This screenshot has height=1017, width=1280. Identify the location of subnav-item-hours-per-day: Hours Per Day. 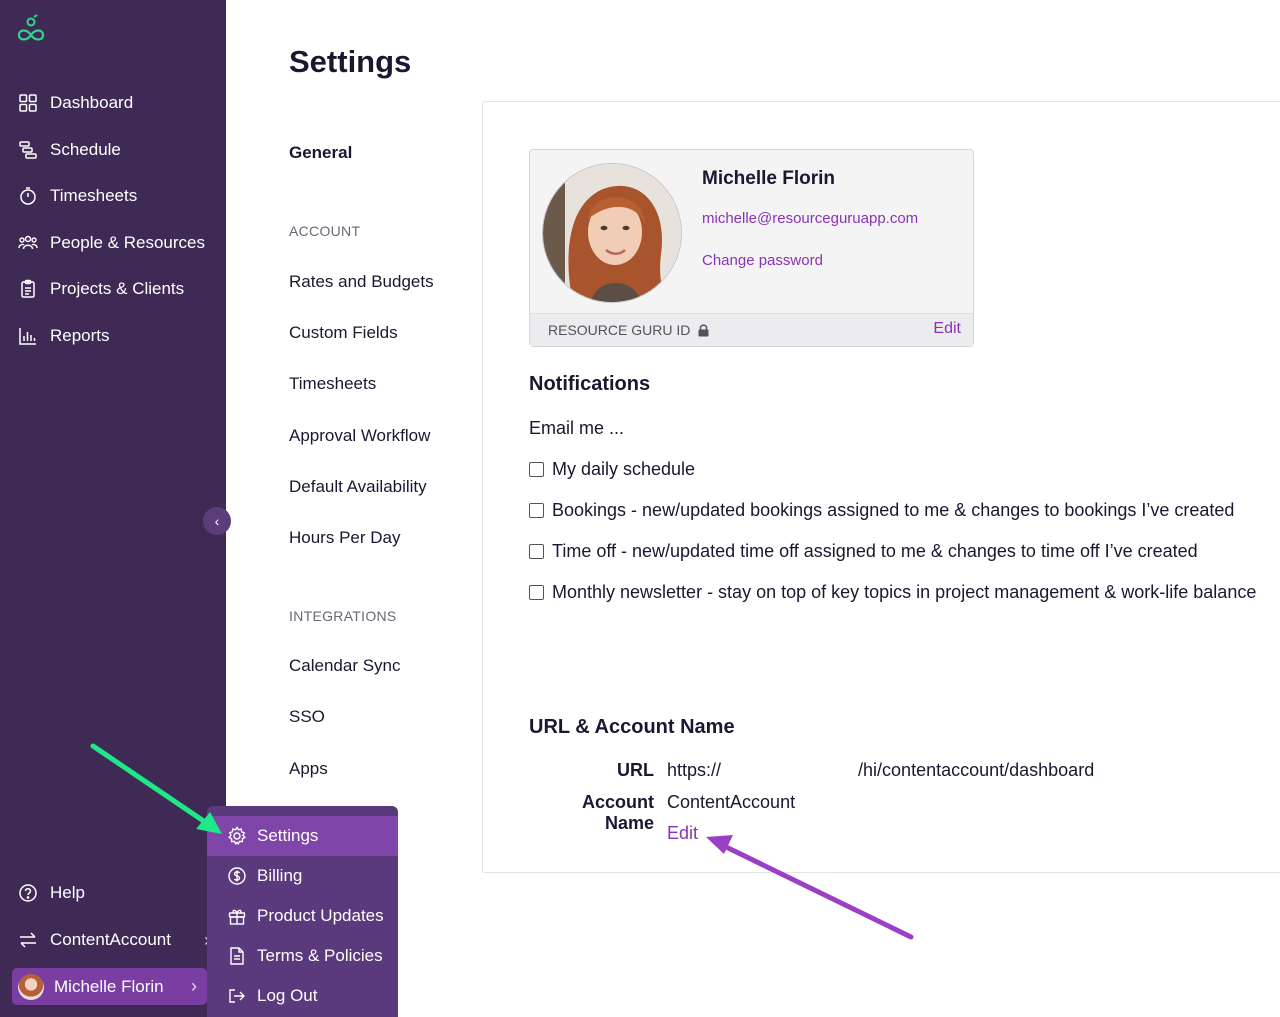
(344, 538).